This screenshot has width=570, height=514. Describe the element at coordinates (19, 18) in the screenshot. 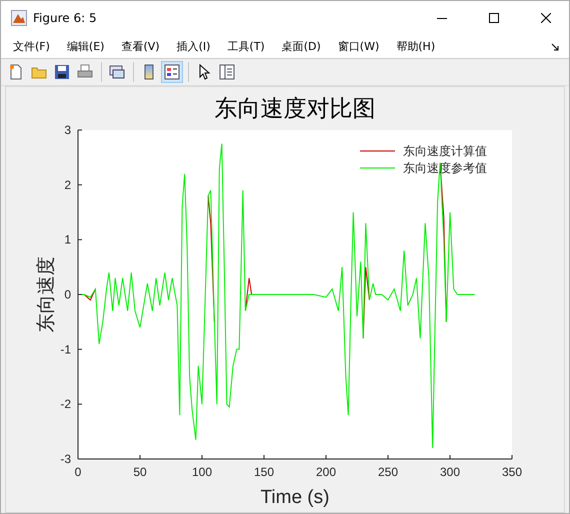

I see `app-logo-icon` at that location.